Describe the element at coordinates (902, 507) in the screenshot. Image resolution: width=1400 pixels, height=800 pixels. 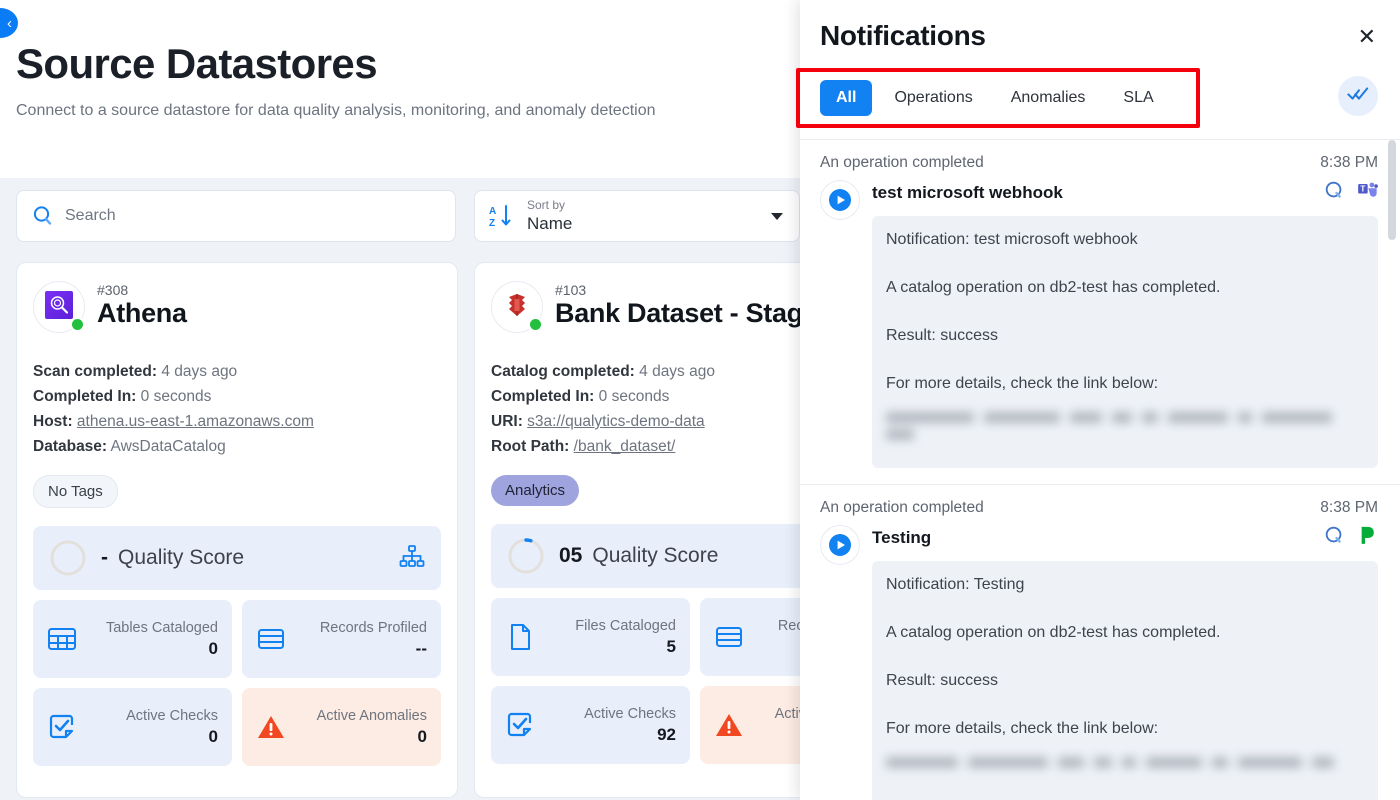
I see `notification-kind: An operation completed` at that location.